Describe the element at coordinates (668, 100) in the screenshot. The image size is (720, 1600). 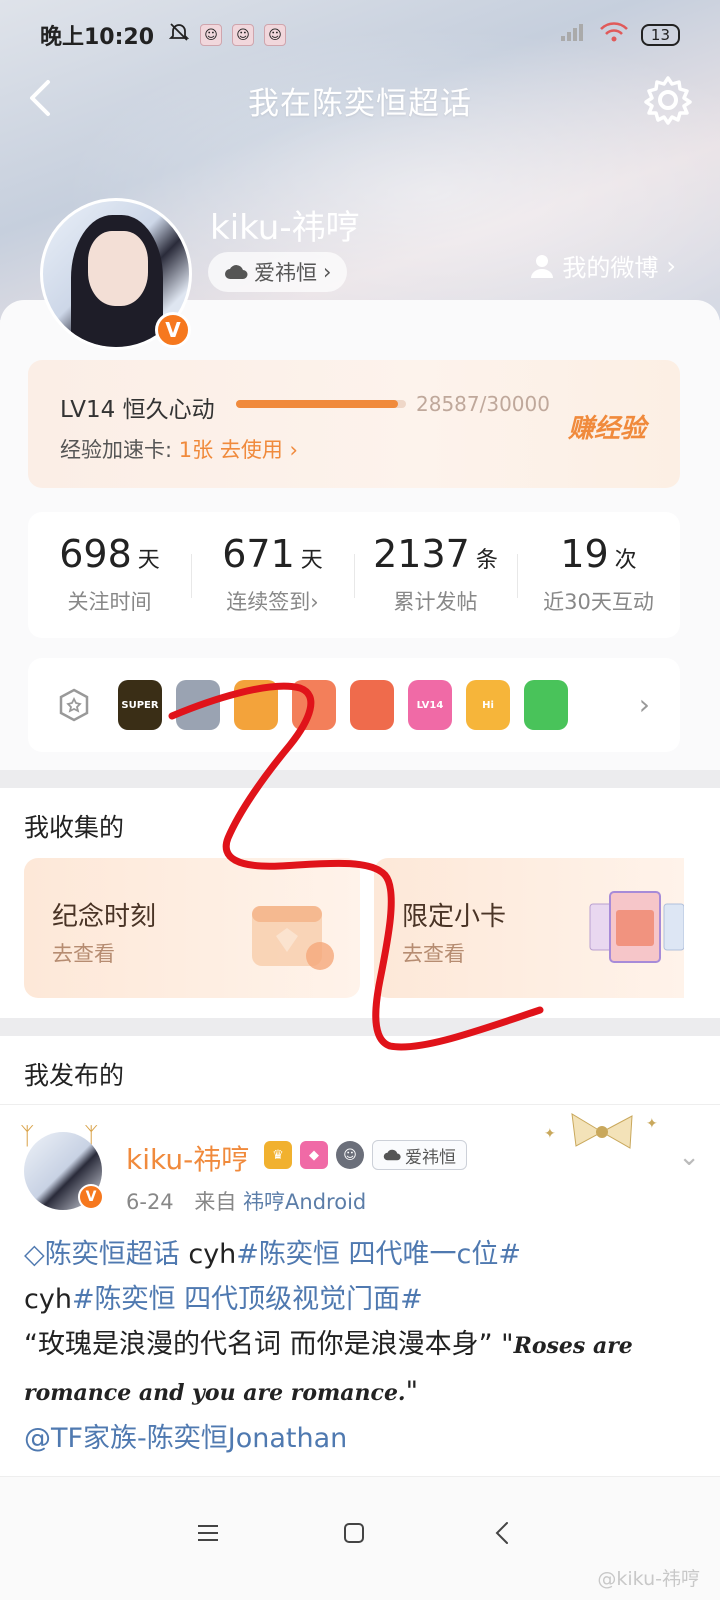
I see `settings-button` at that location.